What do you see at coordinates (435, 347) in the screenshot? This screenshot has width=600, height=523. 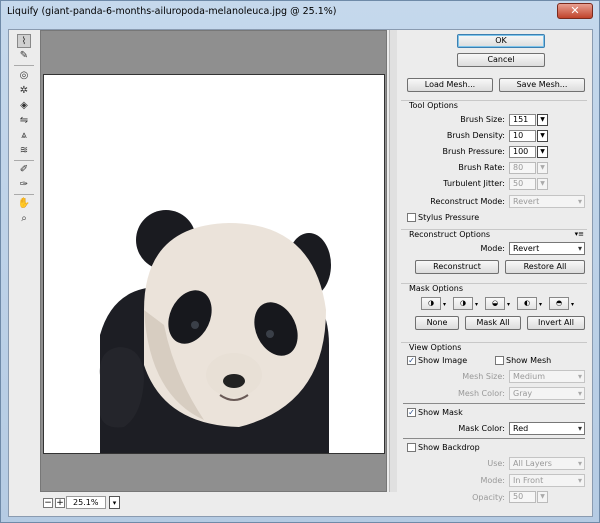 I see `view-options-title: View Options` at bounding box center [435, 347].